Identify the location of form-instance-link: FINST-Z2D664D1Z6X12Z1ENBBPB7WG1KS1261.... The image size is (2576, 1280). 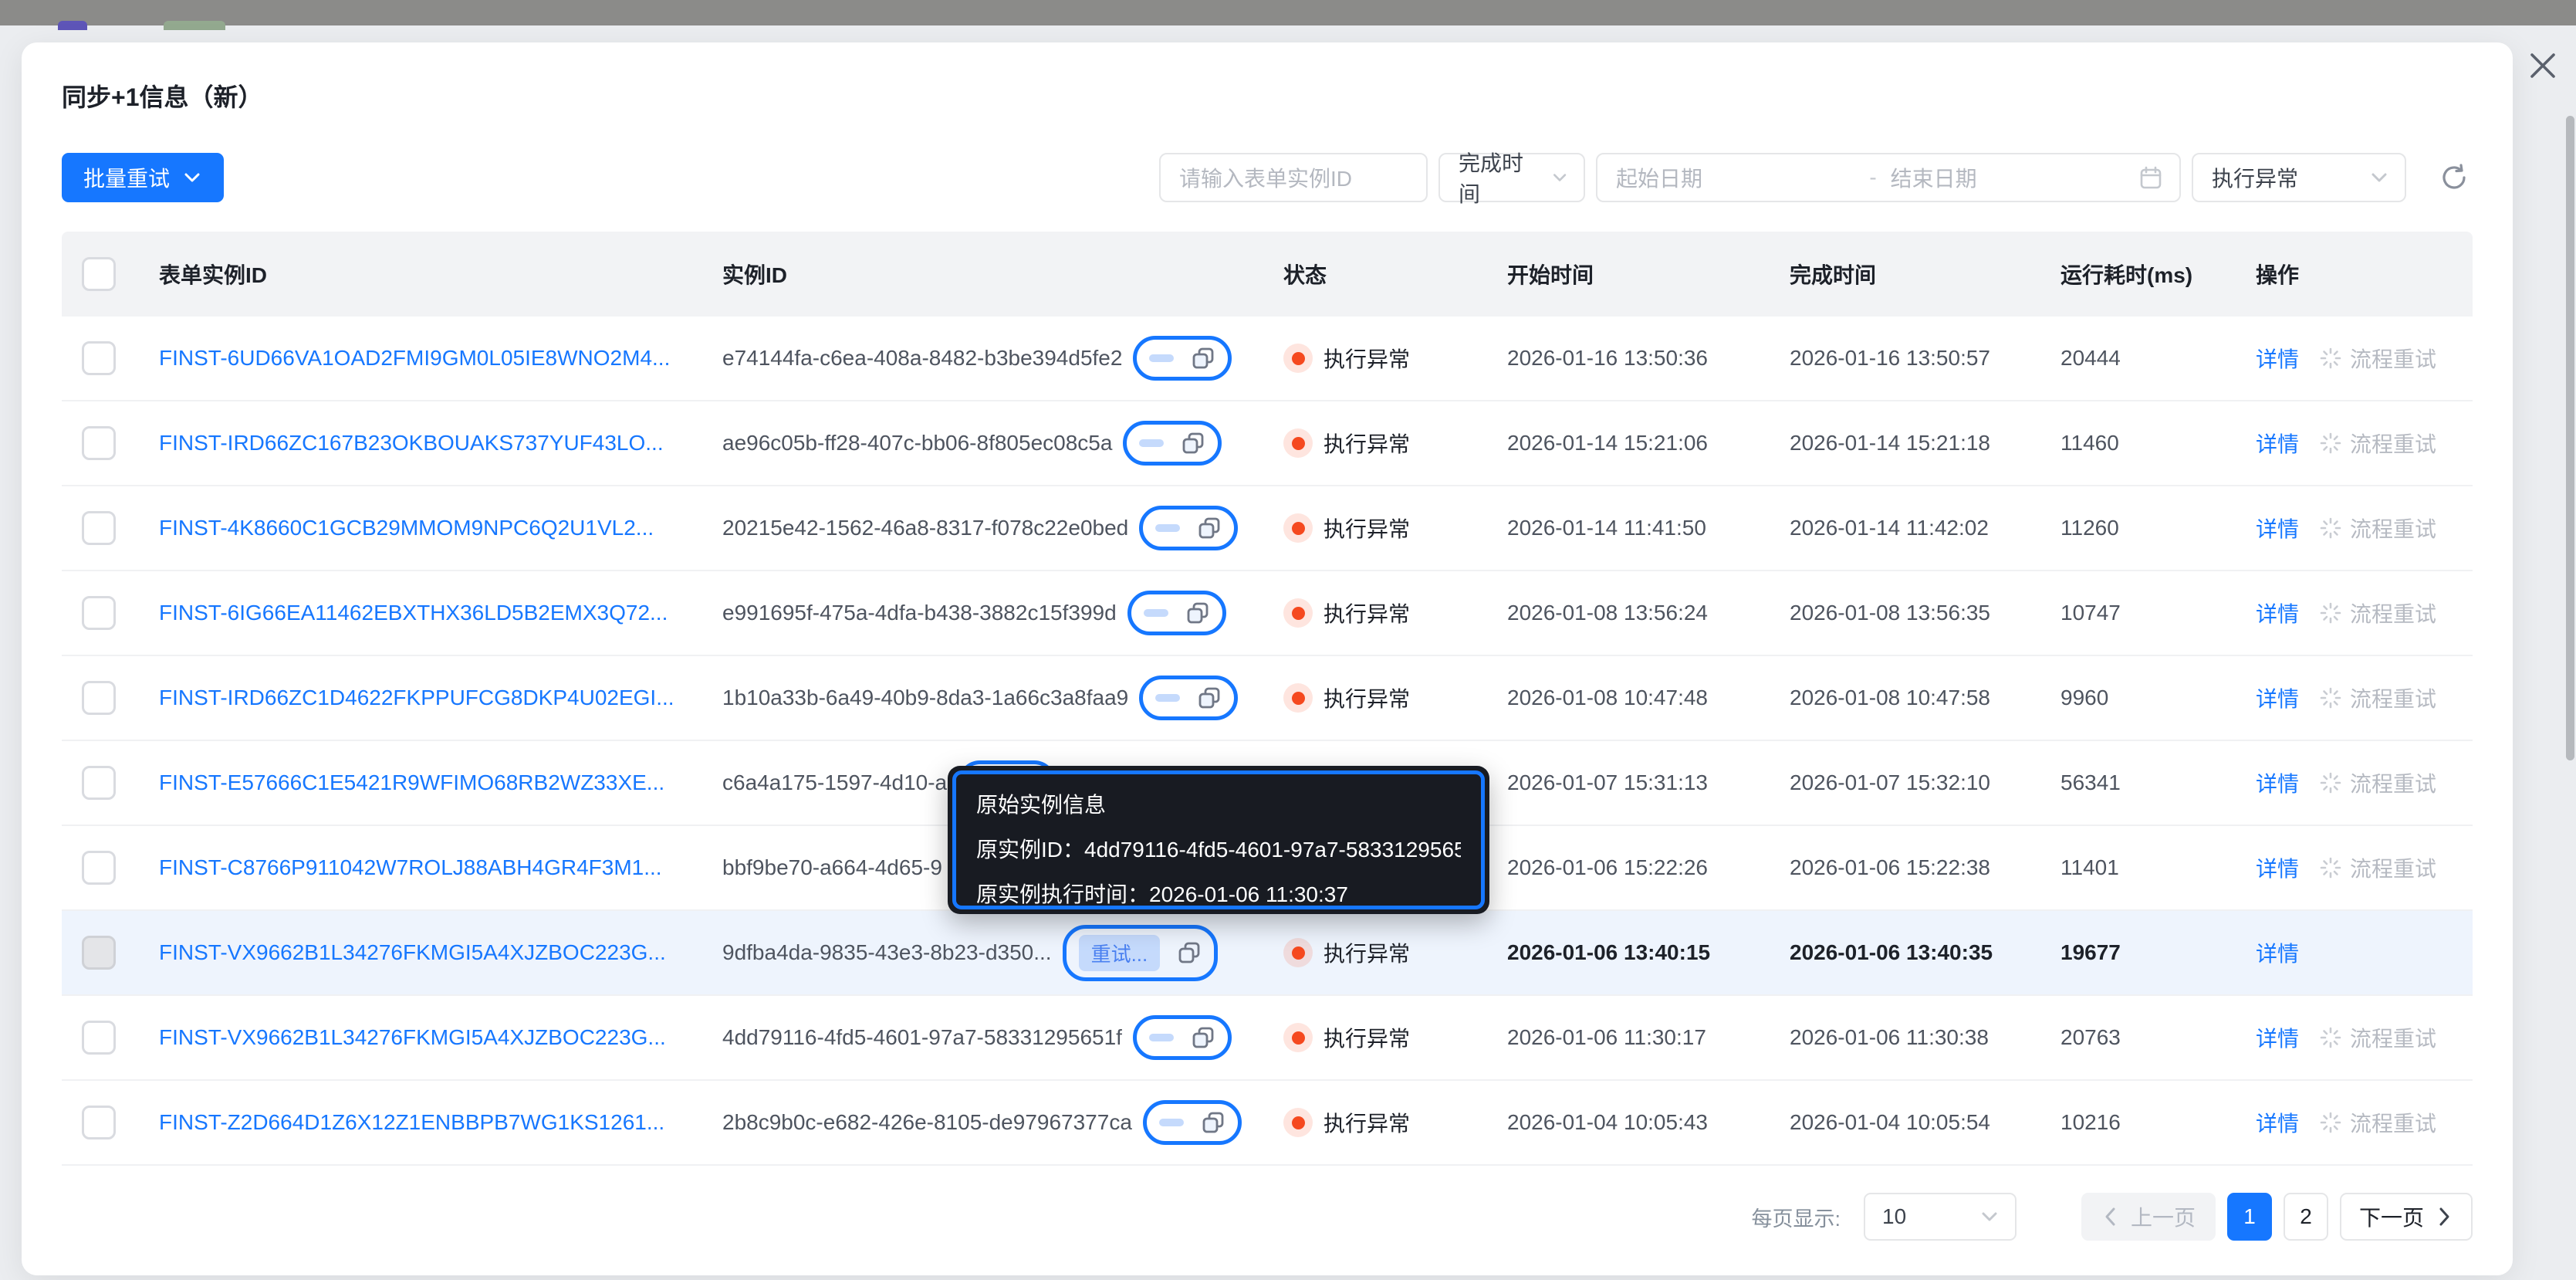
(411, 1122).